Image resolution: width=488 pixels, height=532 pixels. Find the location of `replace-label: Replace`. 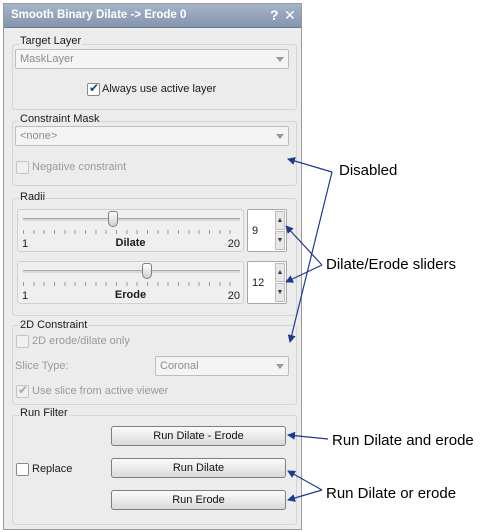

replace-label: Replace is located at coordinates (52, 469).